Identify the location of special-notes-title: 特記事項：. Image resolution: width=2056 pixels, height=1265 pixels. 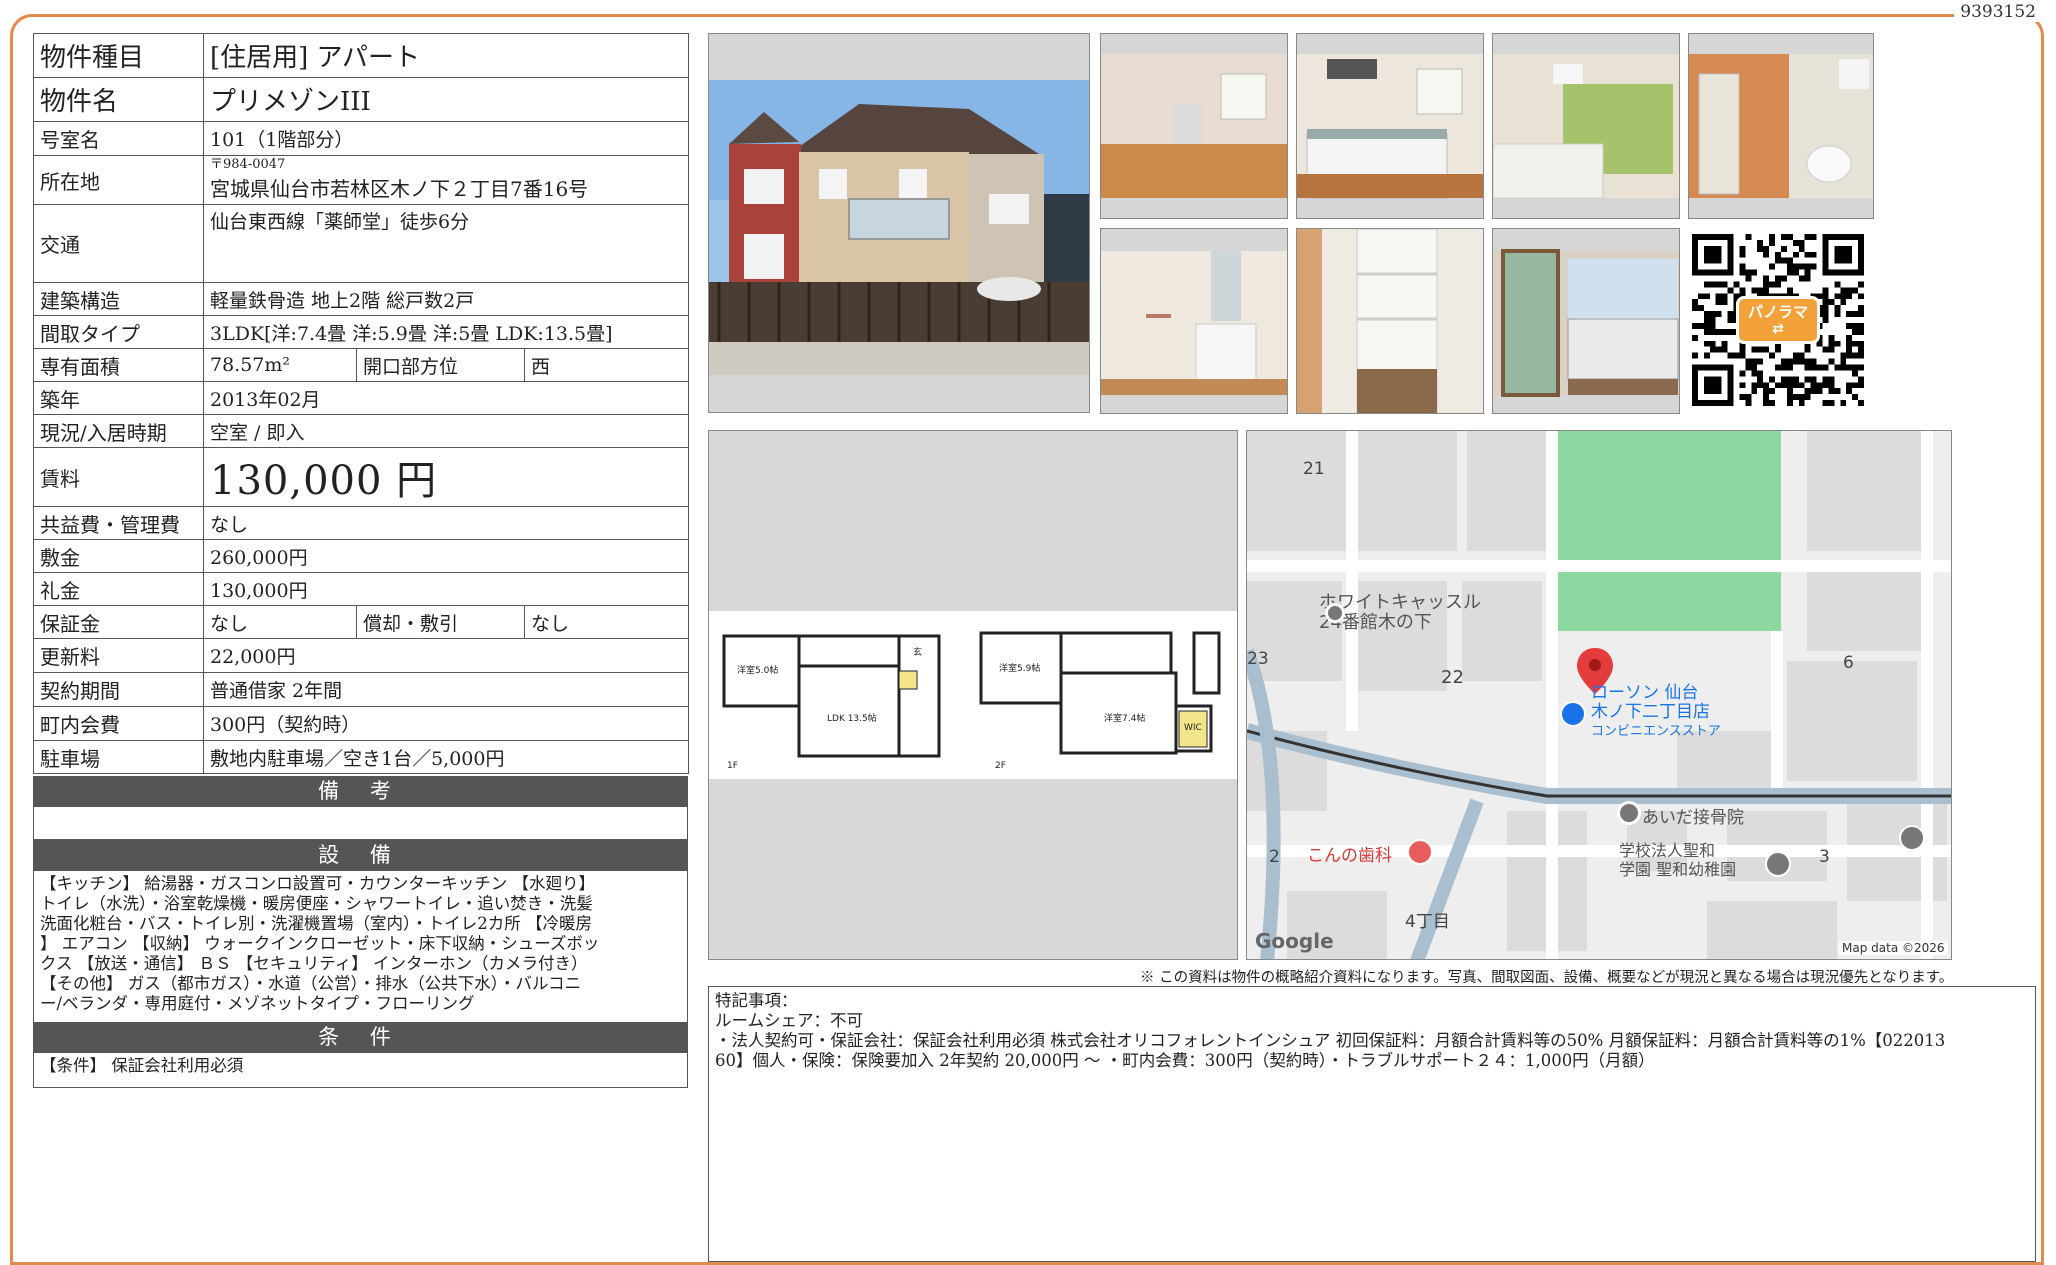
(756, 1000).